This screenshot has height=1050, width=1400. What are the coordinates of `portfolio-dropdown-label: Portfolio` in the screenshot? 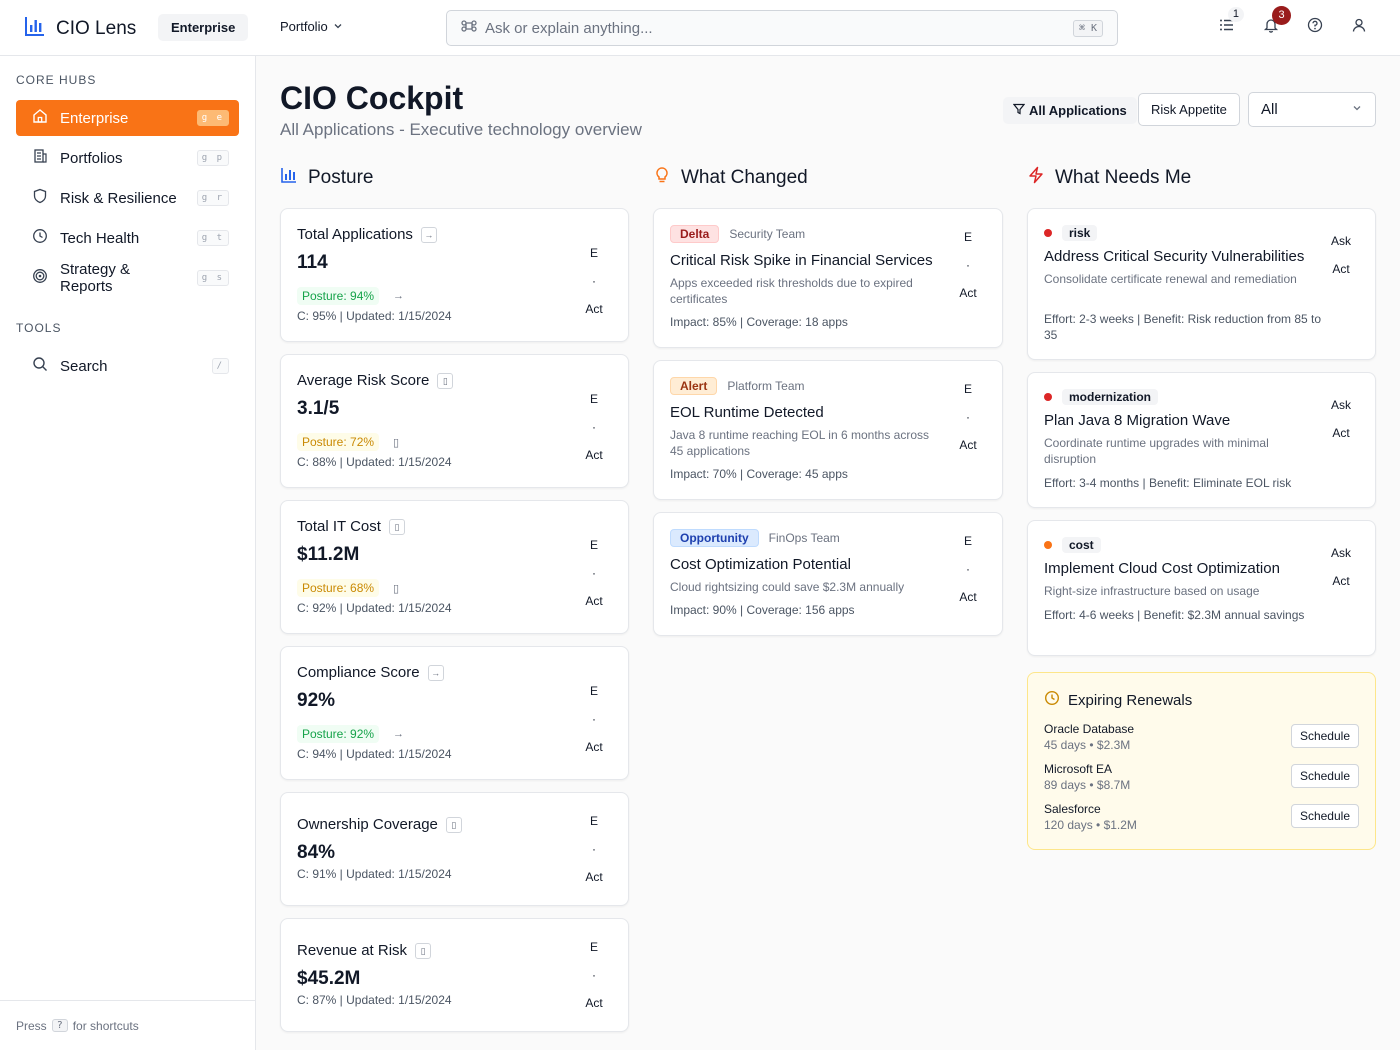 It's located at (304, 26).